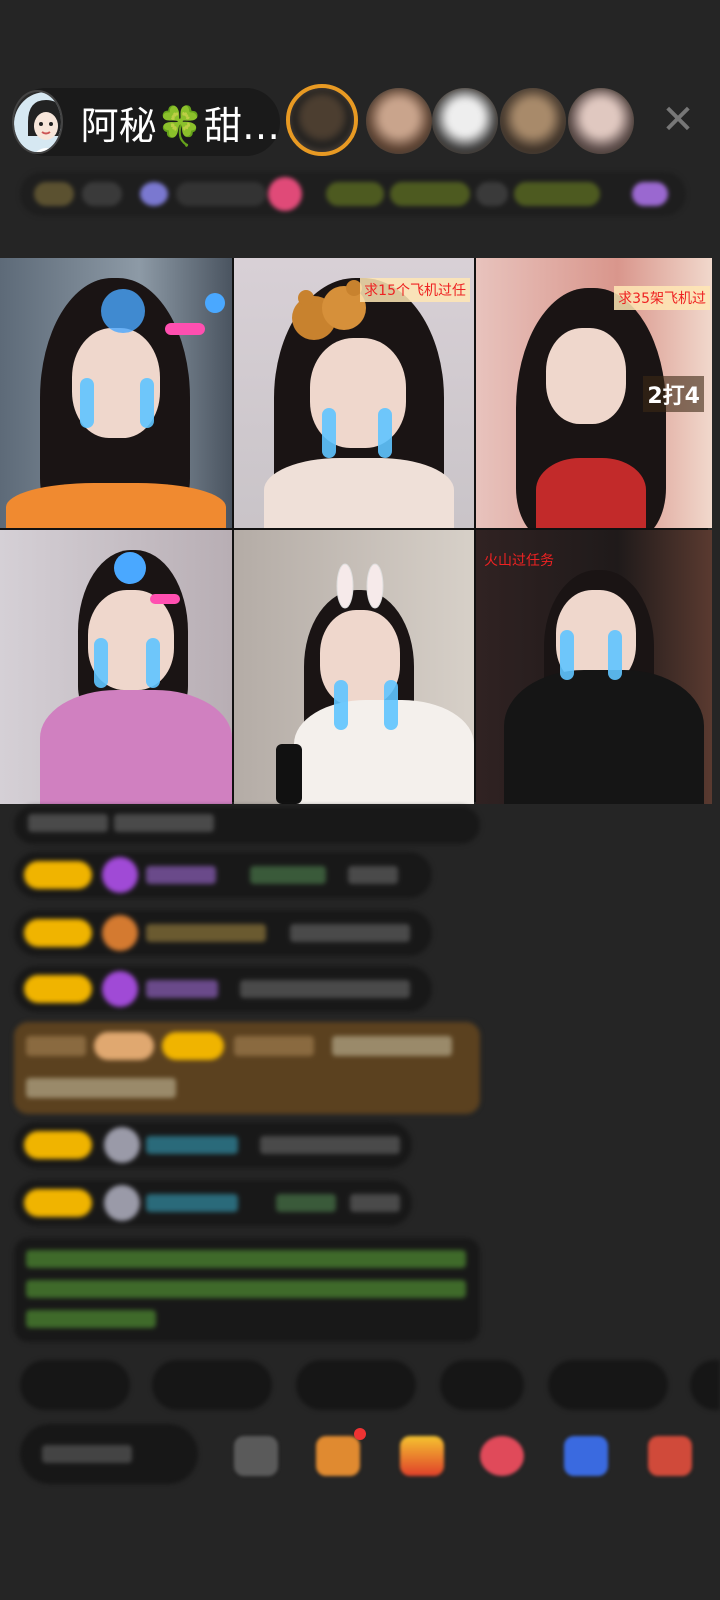  Describe the element at coordinates (360, 586) in the screenshot. I see `bunny-ears-sticker-icon` at that location.